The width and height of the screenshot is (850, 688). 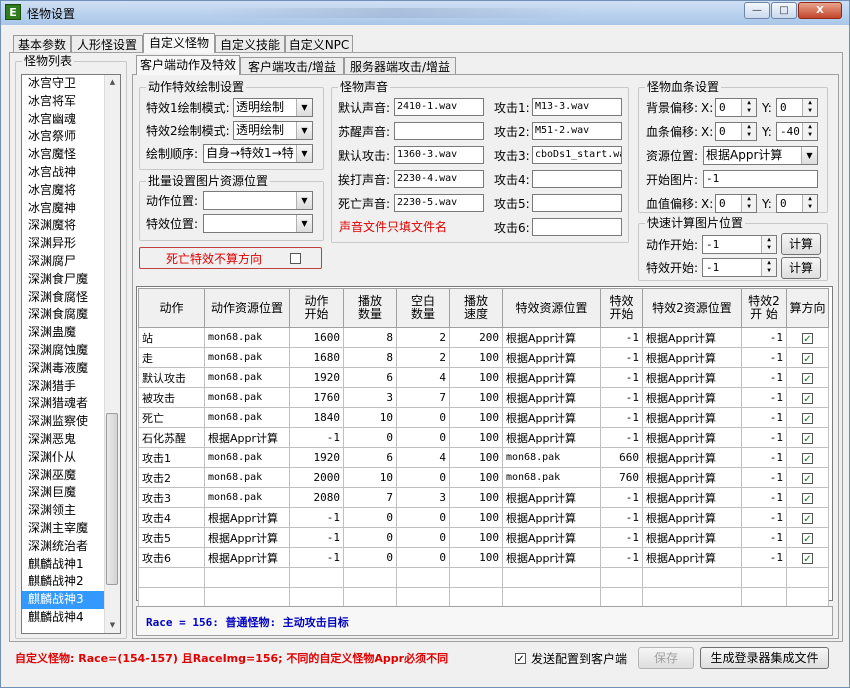 What do you see at coordinates (439, 131) in the screenshot?
I see `revive-sound-field` at bounding box center [439, 131].